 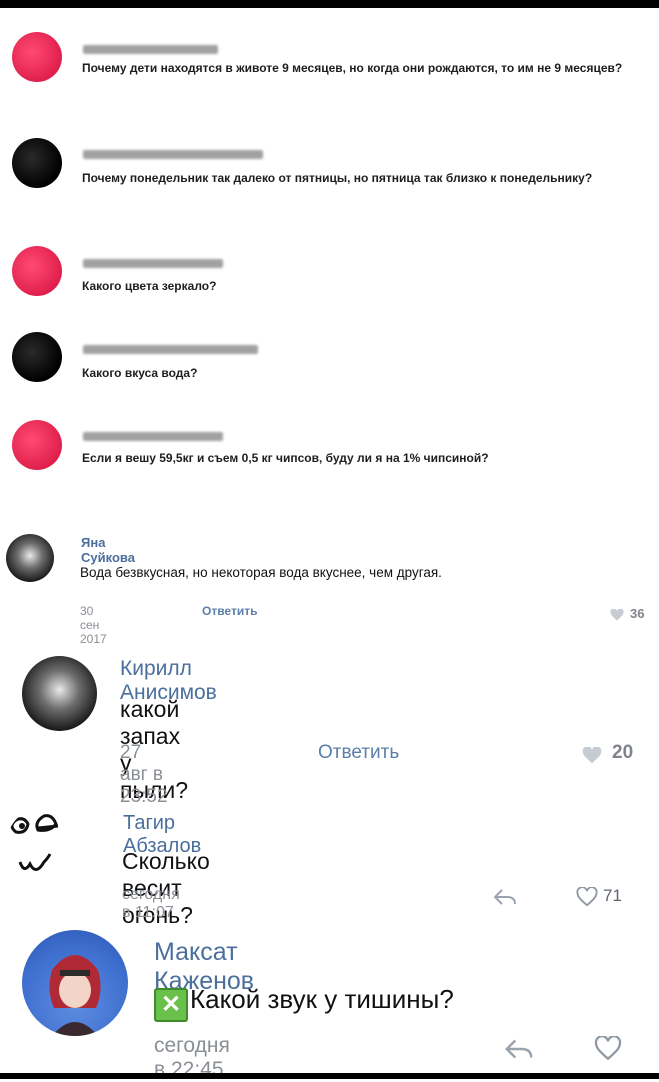 What do you see at coordinates (144, 774) in the screenshot?
I see `comment-date: 27 авг в 23:52` at bounding box center [144, 774].